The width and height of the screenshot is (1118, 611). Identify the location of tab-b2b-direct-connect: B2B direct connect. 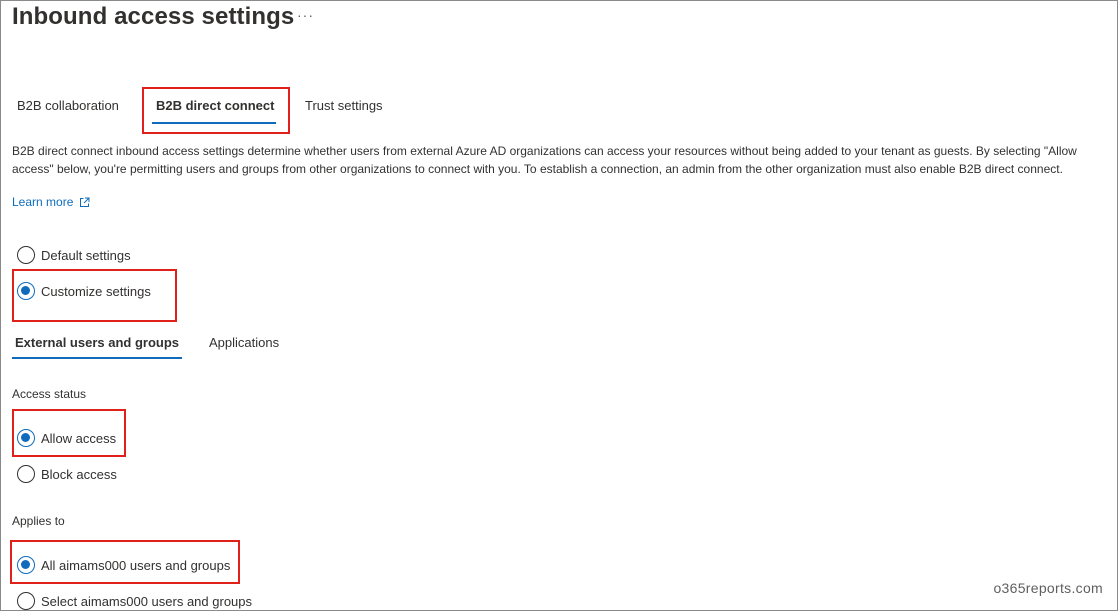
(215, 105).